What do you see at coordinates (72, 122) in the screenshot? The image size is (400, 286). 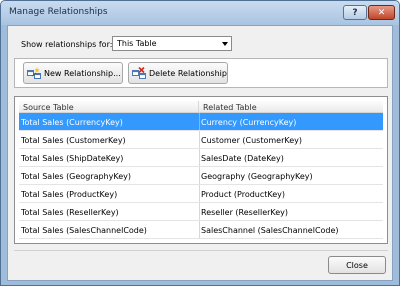 I see `source-table-cell: Total Sales (CurrencyKey)` at bounding box center [72, 122].